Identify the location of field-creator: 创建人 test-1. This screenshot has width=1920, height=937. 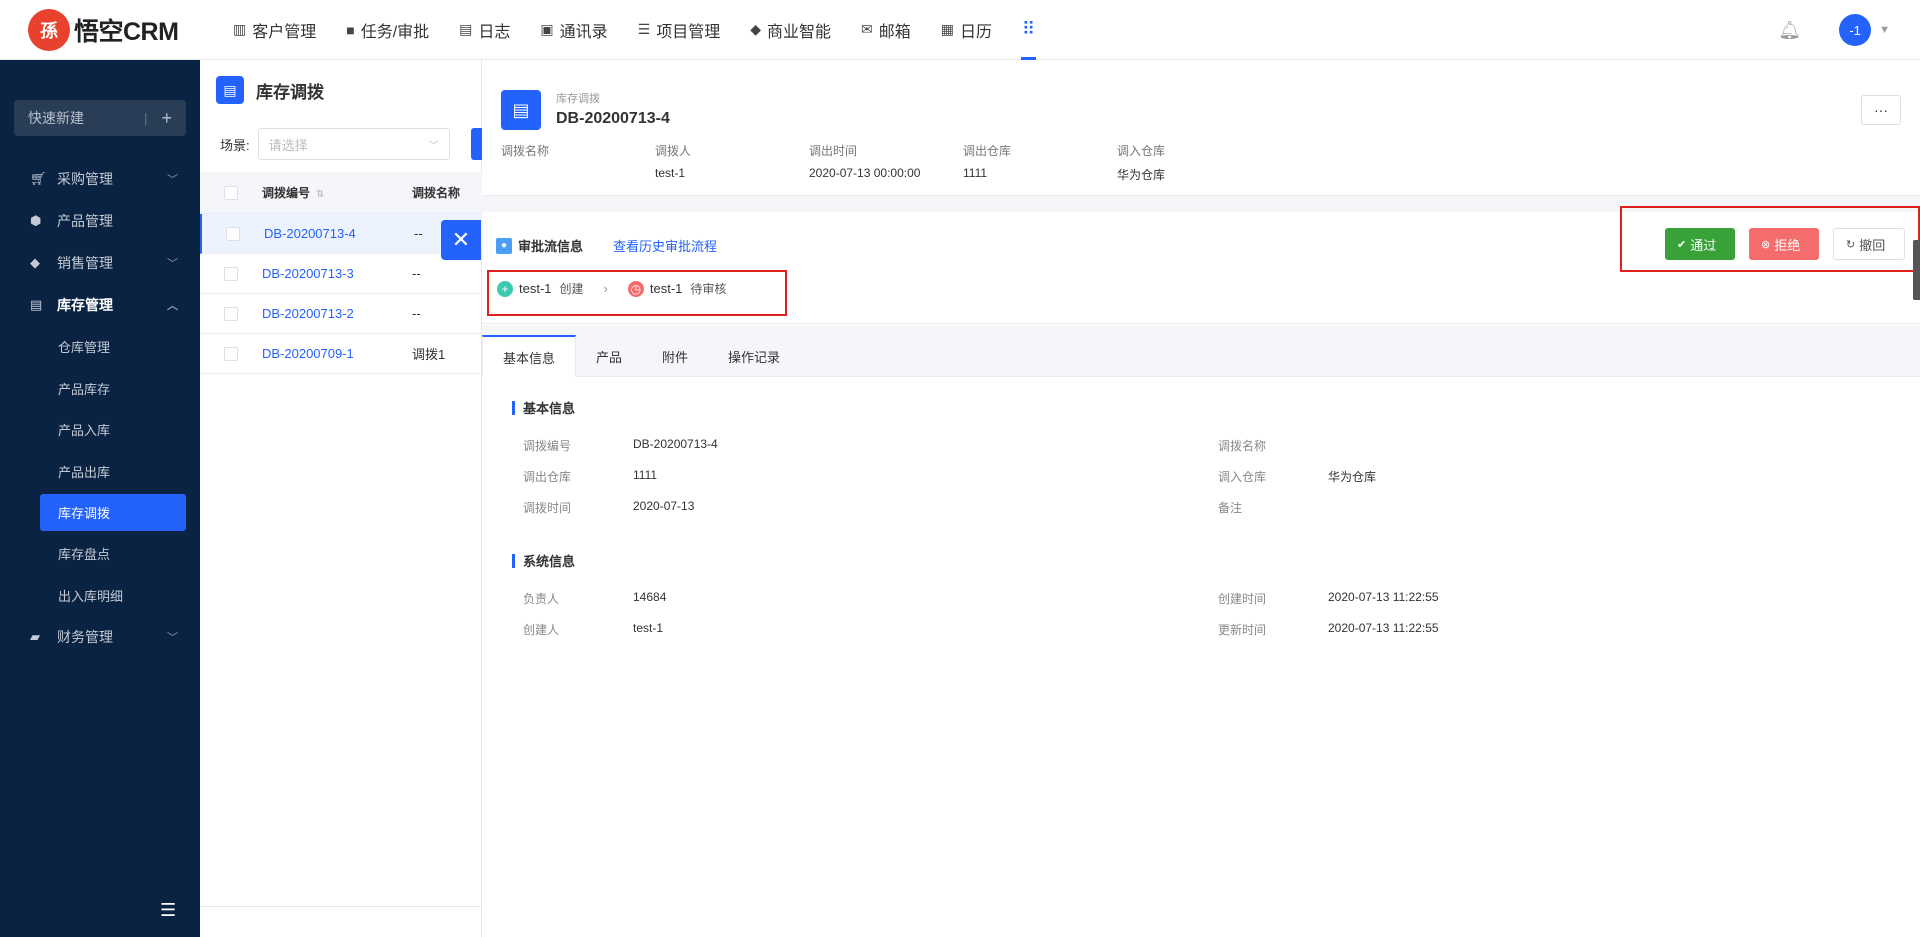
(593, 629).